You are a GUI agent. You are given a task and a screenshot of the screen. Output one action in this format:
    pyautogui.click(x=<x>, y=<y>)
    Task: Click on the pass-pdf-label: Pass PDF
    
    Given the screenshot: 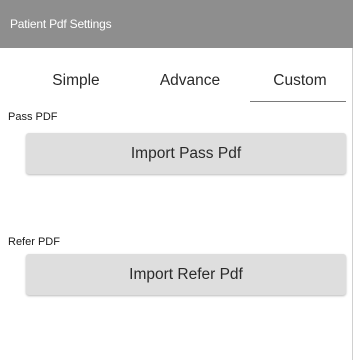 What is the action you would take?
    pyautogui.click(x=33, y=117)
    